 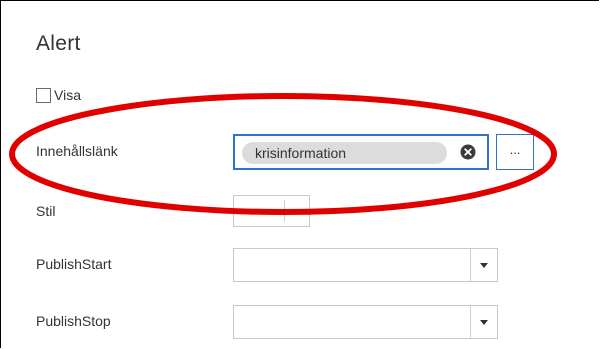 I want to click on publish-start-select, so click(x=365, y=265).